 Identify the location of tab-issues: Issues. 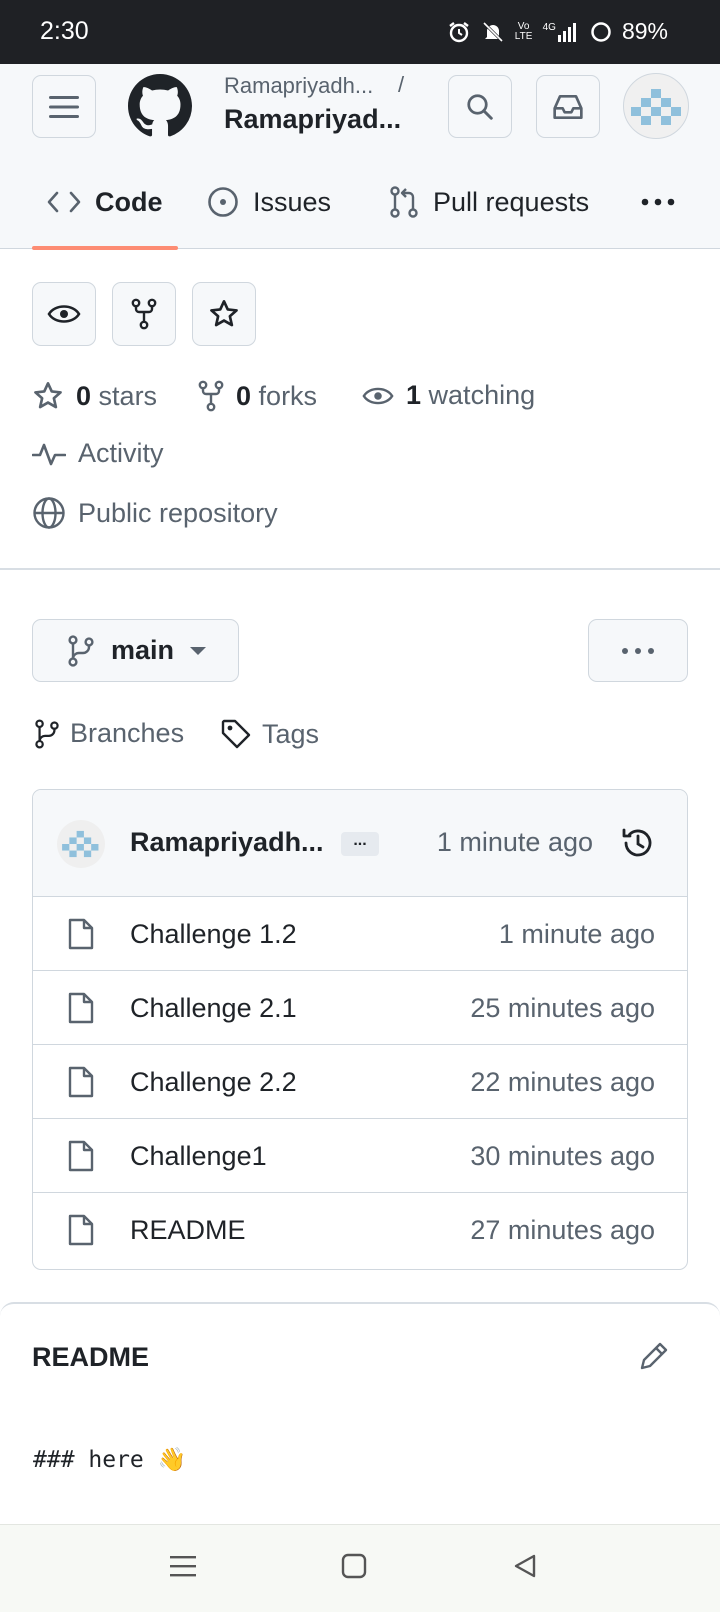
(269, 202).